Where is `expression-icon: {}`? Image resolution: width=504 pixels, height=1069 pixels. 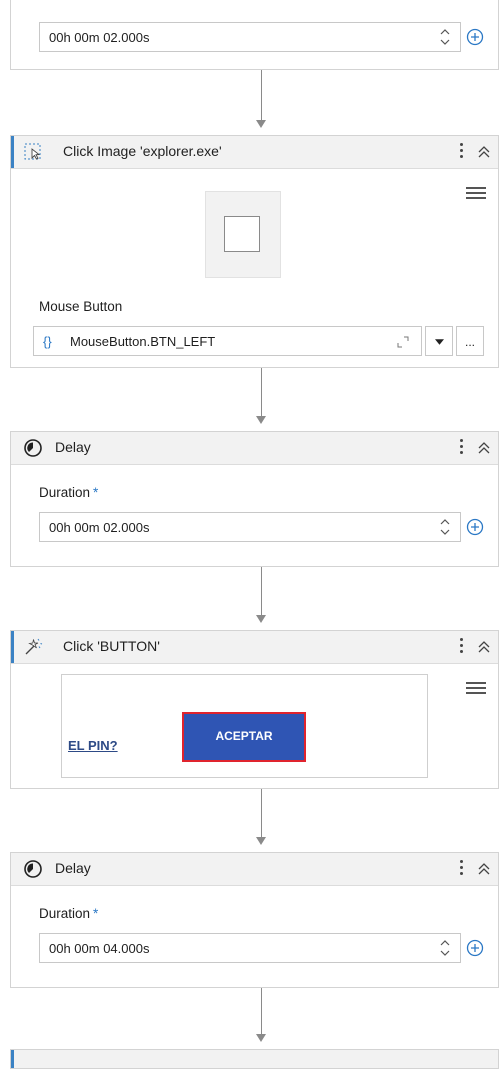
expression-icon: {} is located at coordinates (47, 341).